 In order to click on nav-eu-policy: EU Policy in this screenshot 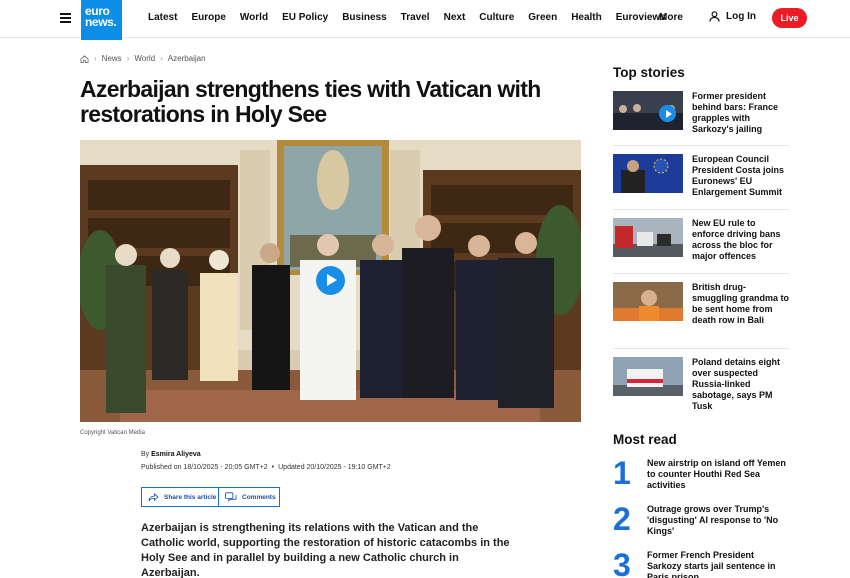, I will do `click(305, 17)`.